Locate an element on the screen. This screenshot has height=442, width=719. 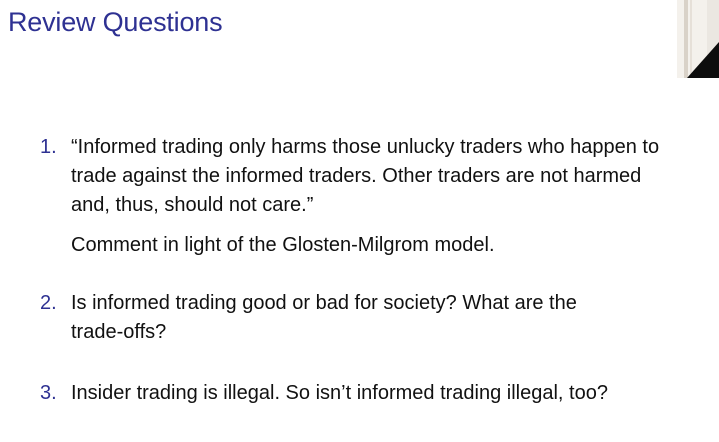
question-number: 2. is located at coordinates (48, 303).